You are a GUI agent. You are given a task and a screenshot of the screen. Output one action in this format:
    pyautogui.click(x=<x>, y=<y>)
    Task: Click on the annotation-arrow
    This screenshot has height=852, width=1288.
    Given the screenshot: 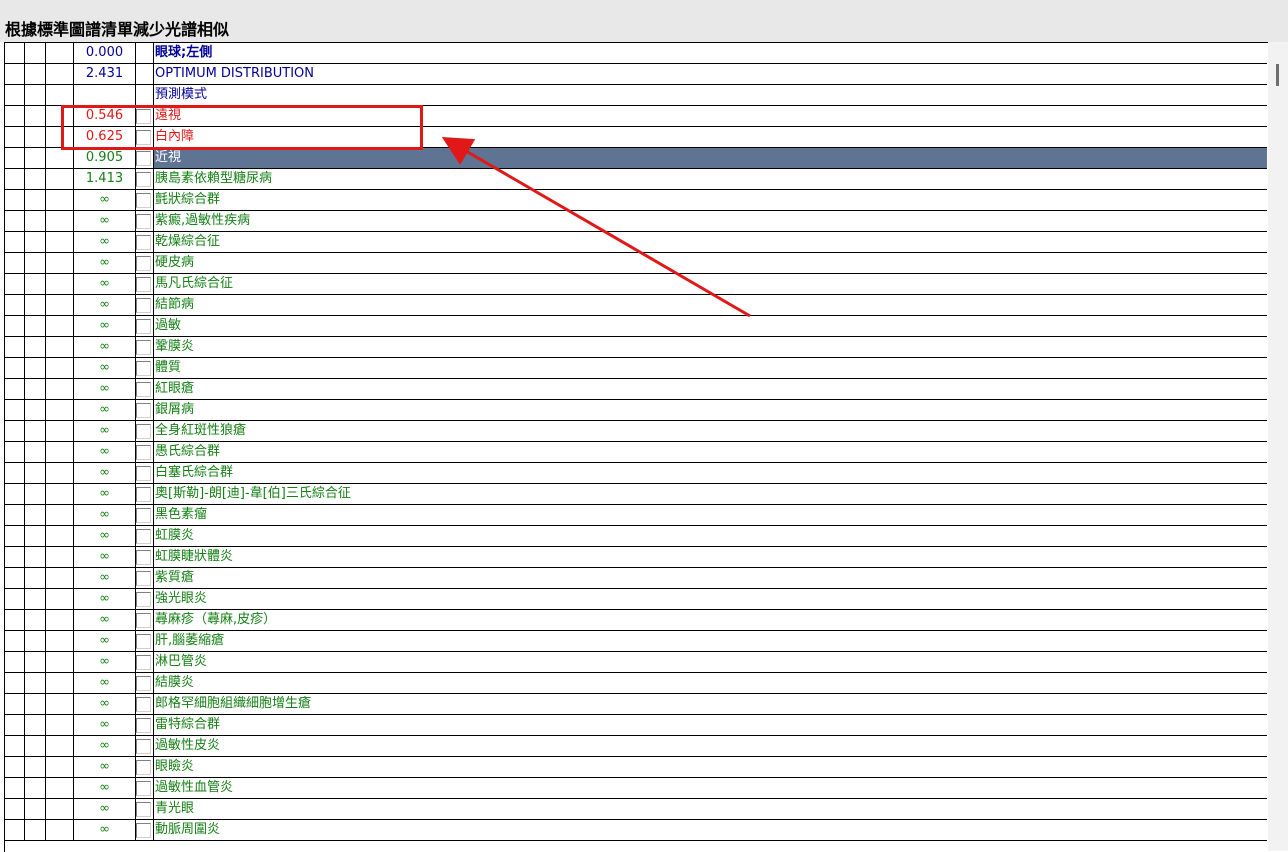 What is the action you would take?
    pyautogui.click(x=596, y=227)
    